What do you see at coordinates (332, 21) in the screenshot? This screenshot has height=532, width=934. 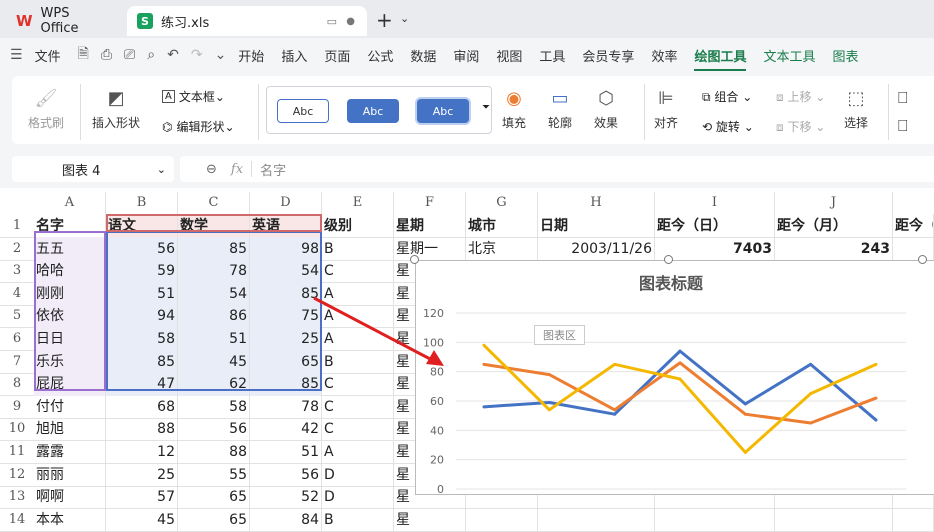 I see `window-icon: ▭` at bounding box center [332, 21].